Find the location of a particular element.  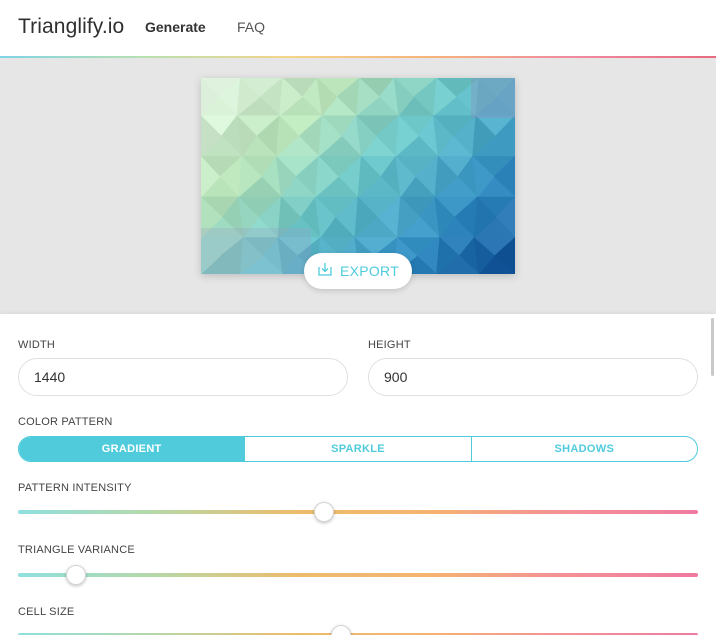

height-input is located at coordinates (533, 377).